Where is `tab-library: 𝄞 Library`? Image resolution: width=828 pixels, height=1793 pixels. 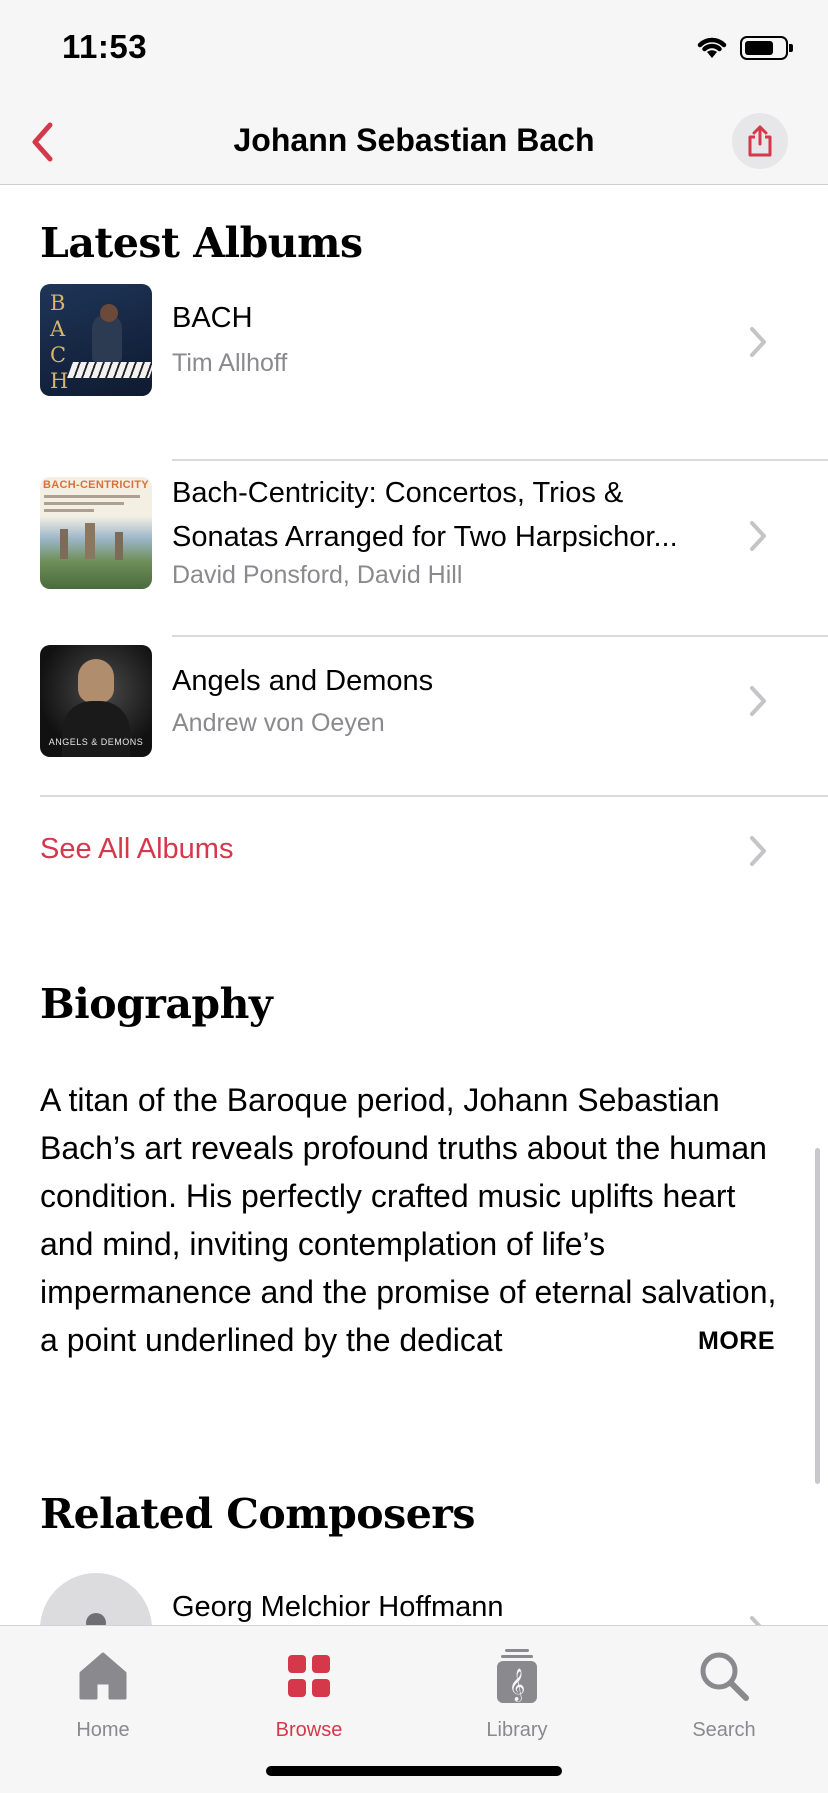
tab-library: 𝄞 Library is located at coordinates (517, 1689).